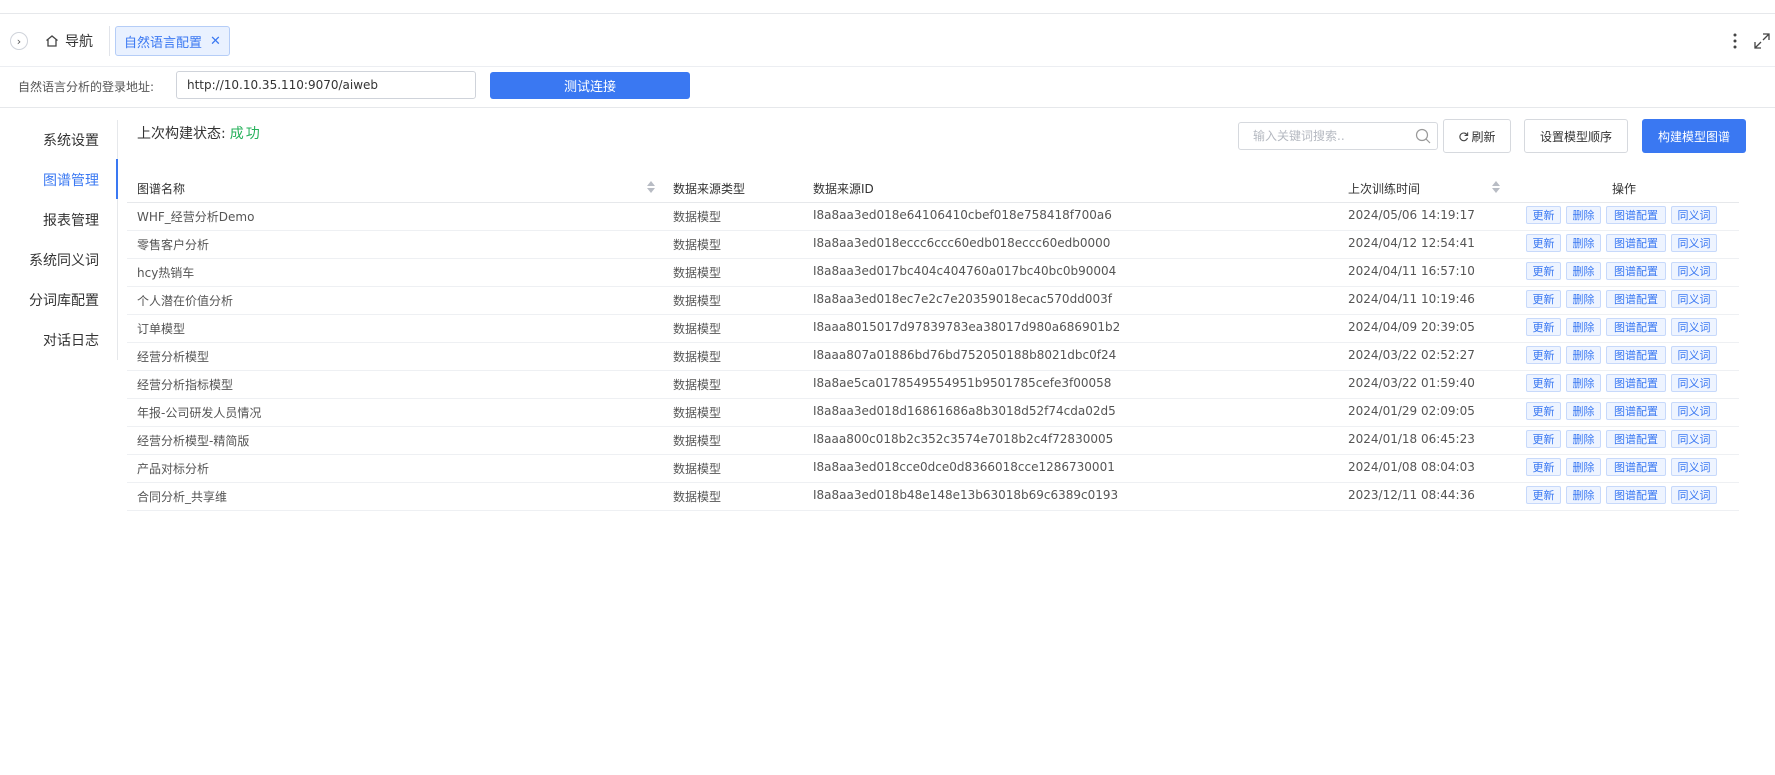 The image size is (1775, 775). I want to click on cell-graph-name: 经营分析指标模型, so click(185, 385).